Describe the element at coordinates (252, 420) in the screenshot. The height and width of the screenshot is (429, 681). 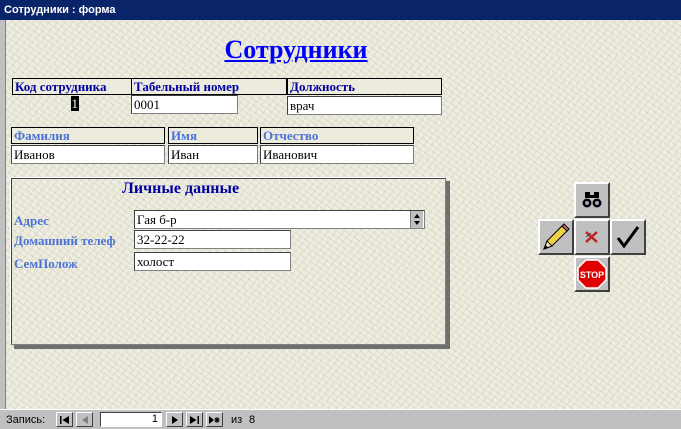
I see `record-total: 8` at that location.